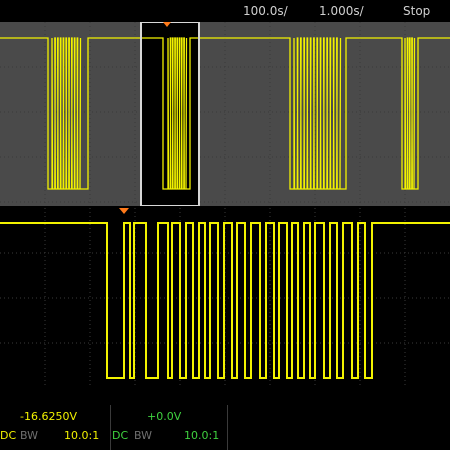 This screenshot has height=450, width=450. Describe the element at coordinates (82, 435) in the screenshot. I see `ch1-probe-ratio: 10.0:1` at that location.